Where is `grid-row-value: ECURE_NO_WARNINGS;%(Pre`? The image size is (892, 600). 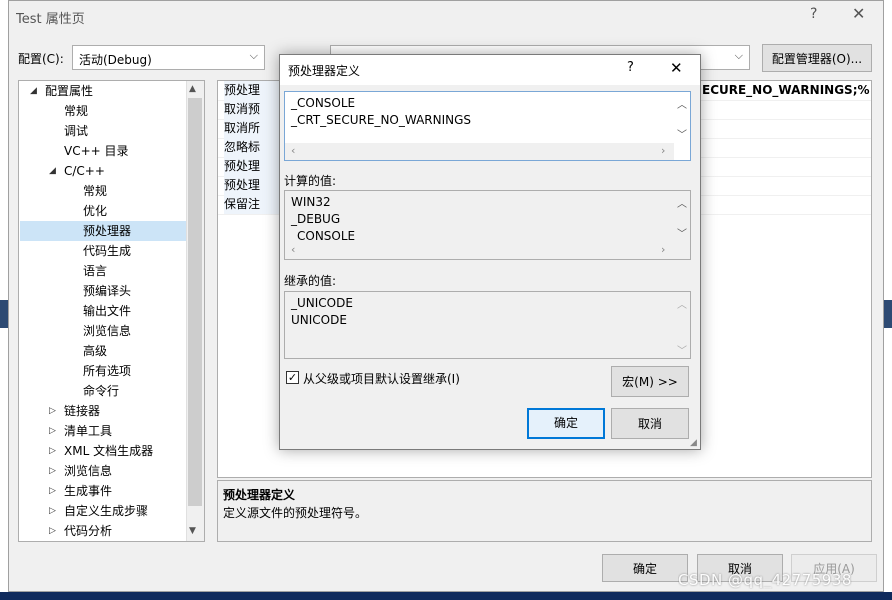 grid-row-value: ECURE_NO_WARNINGS;%(Pre is located at coordinates (786, 90).